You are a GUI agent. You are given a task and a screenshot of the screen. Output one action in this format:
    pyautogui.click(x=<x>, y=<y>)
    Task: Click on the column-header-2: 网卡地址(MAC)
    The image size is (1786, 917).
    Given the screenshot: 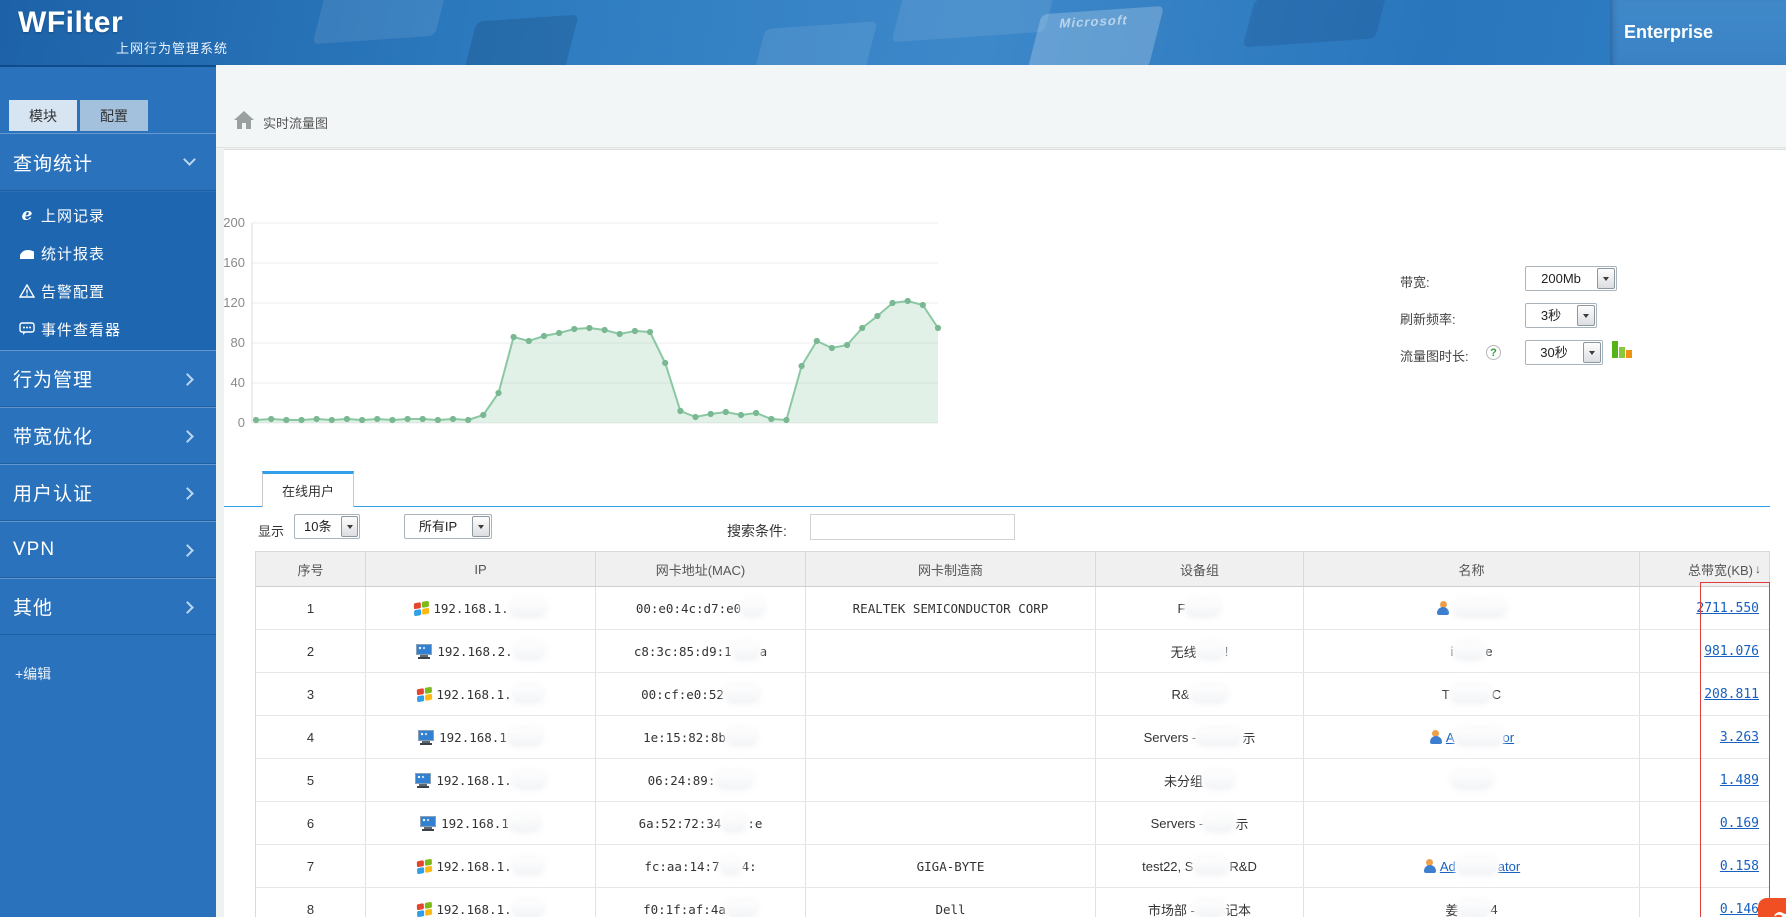 What is the action you would take?
    pyautogui.click(x=701, y=569)
    